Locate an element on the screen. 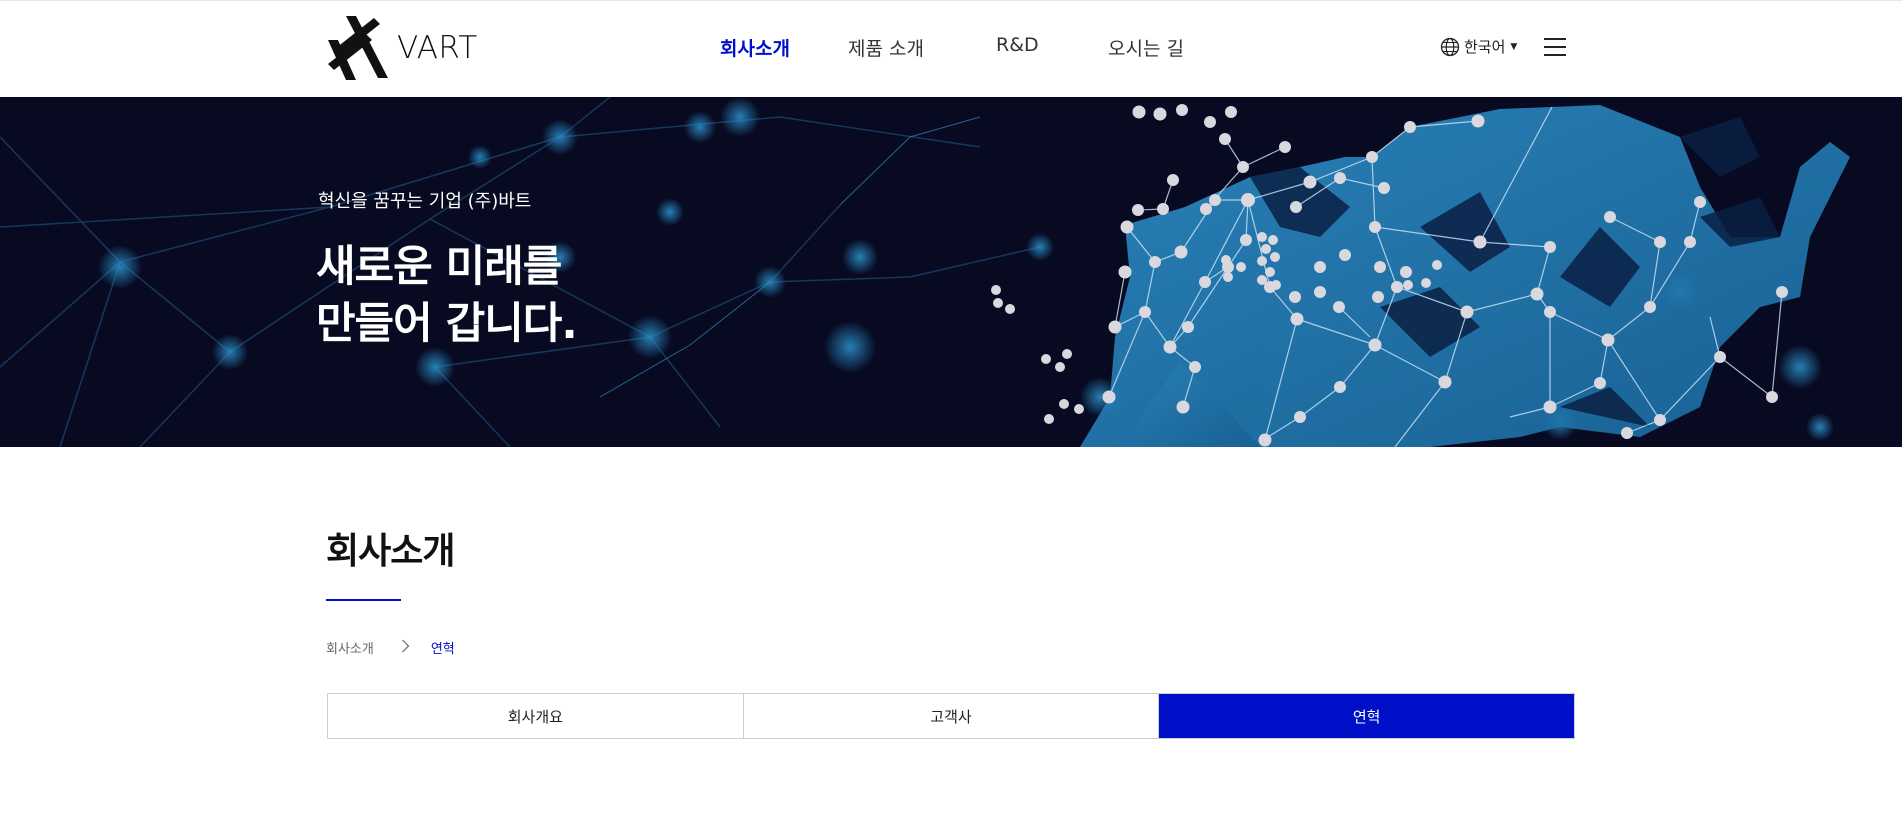 The height and width of the screenshot is (816, 1902). hero-subtitle: 혁신을 꿈꾸는 기업 (주)바트 is located at coordinates (425, 201).